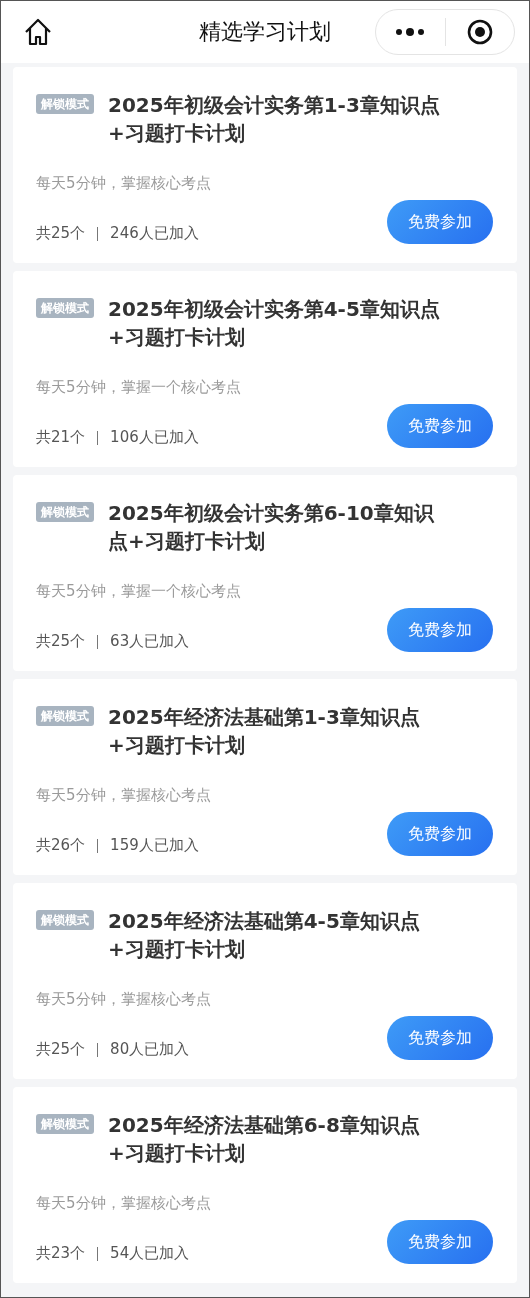 This screenshot has height=1298, width=530. What do you see at coordinates (265, 1185) in the screenshot?
I see `plan-card: 解锁模式 2025年经济法基础第6-8章知识点+习题打卡计划 每天5分钟，掌握核心考点 共23个 54人已加入 免费参加` at bounding box center [265, 1185].